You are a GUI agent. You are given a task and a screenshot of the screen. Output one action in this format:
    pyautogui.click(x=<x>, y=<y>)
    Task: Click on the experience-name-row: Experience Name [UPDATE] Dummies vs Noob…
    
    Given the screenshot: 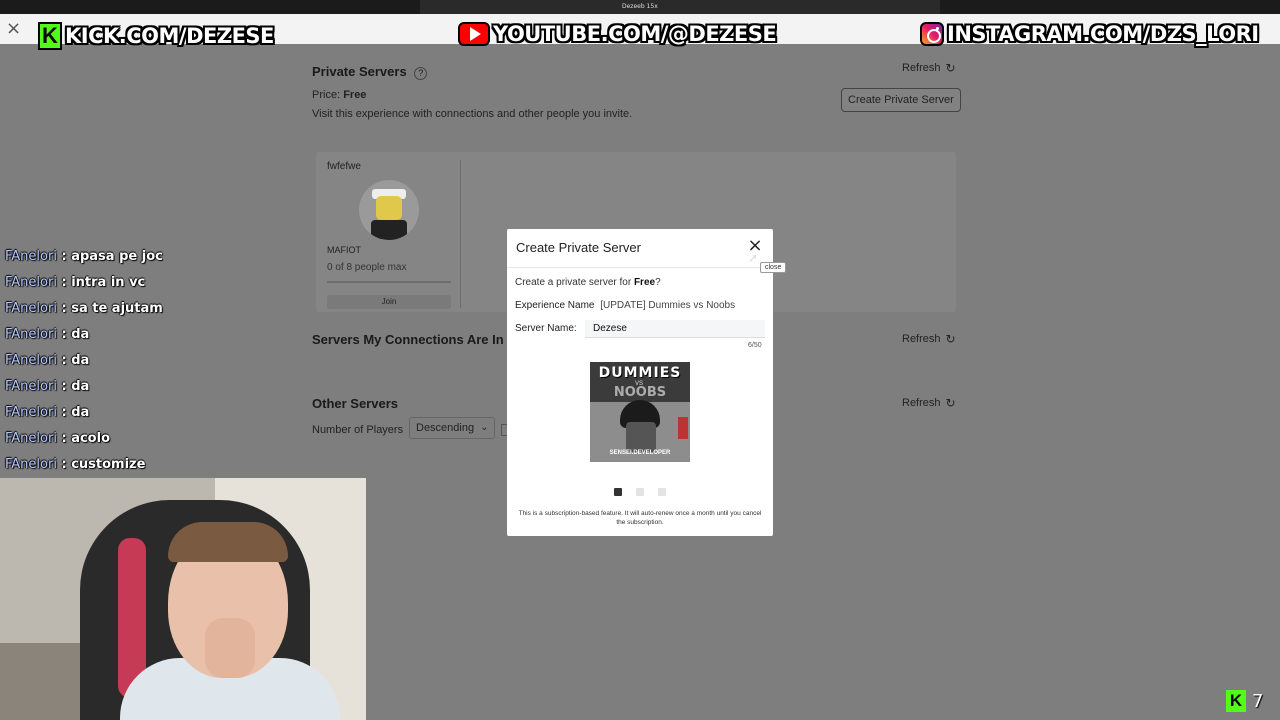 What is the action you would take?
    pyautogui.click(x=625, y=305)
    